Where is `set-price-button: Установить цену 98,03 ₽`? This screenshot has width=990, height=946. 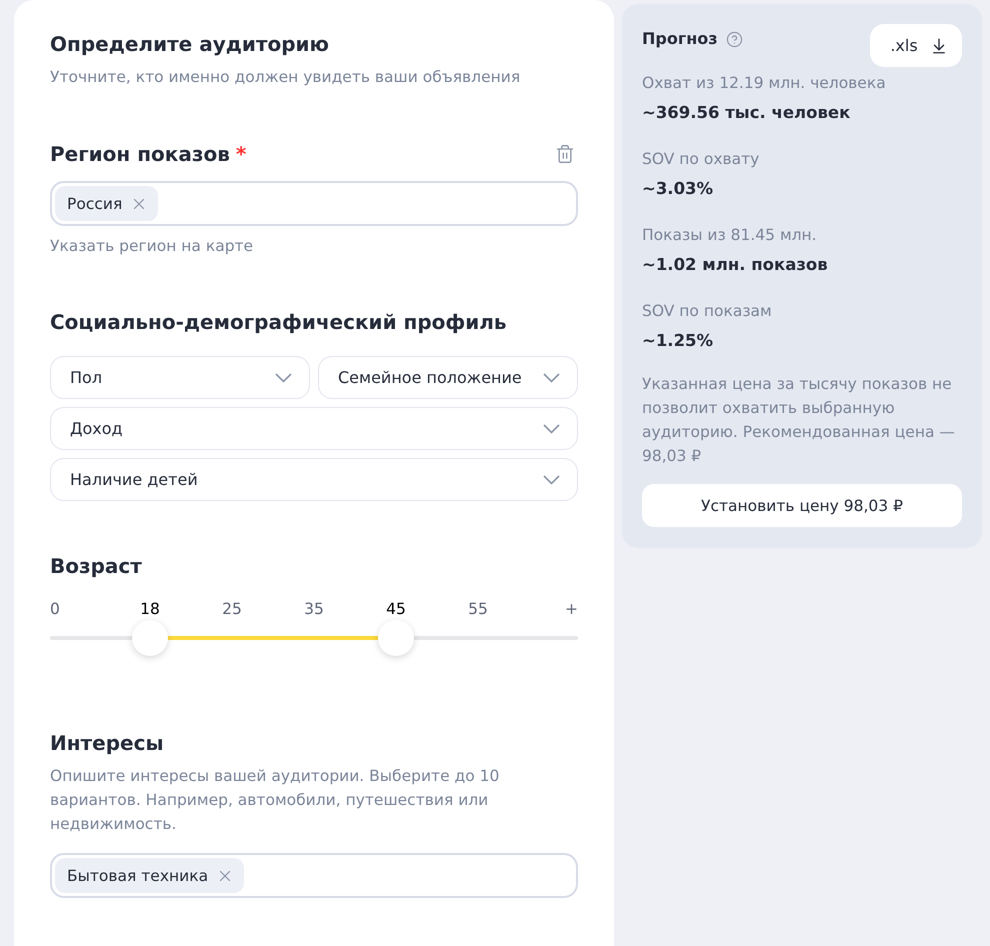
set-price-button: Установить цену 98,03 ₽ is located at coordinates (802, 505).